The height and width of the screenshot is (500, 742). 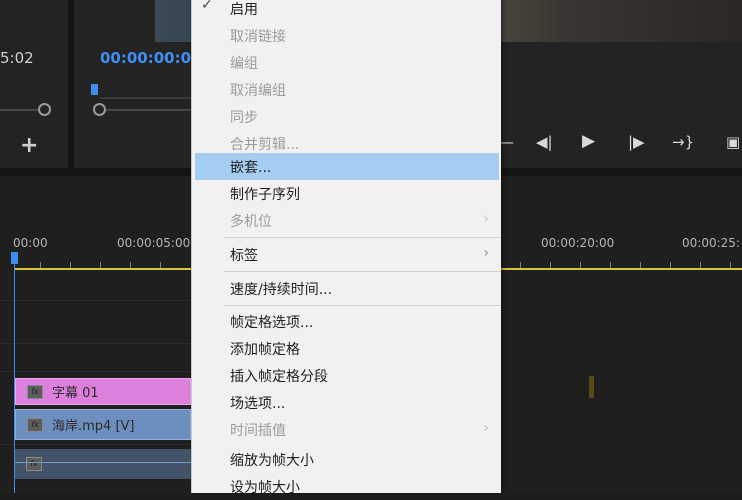 I want to click on menu-item-label: 制作子序列, so click(x=265, y=195).